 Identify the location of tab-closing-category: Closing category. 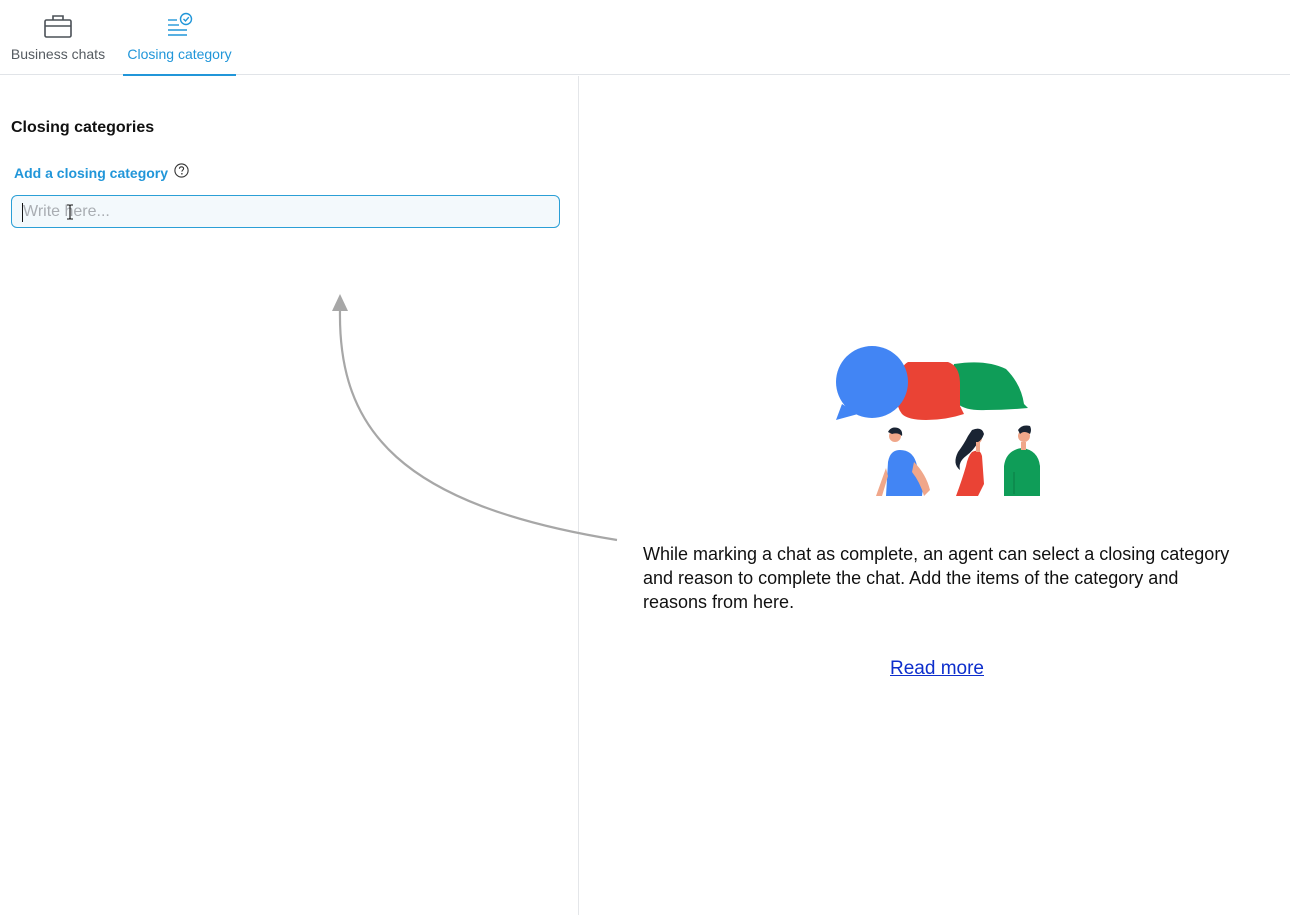
(179, 38).